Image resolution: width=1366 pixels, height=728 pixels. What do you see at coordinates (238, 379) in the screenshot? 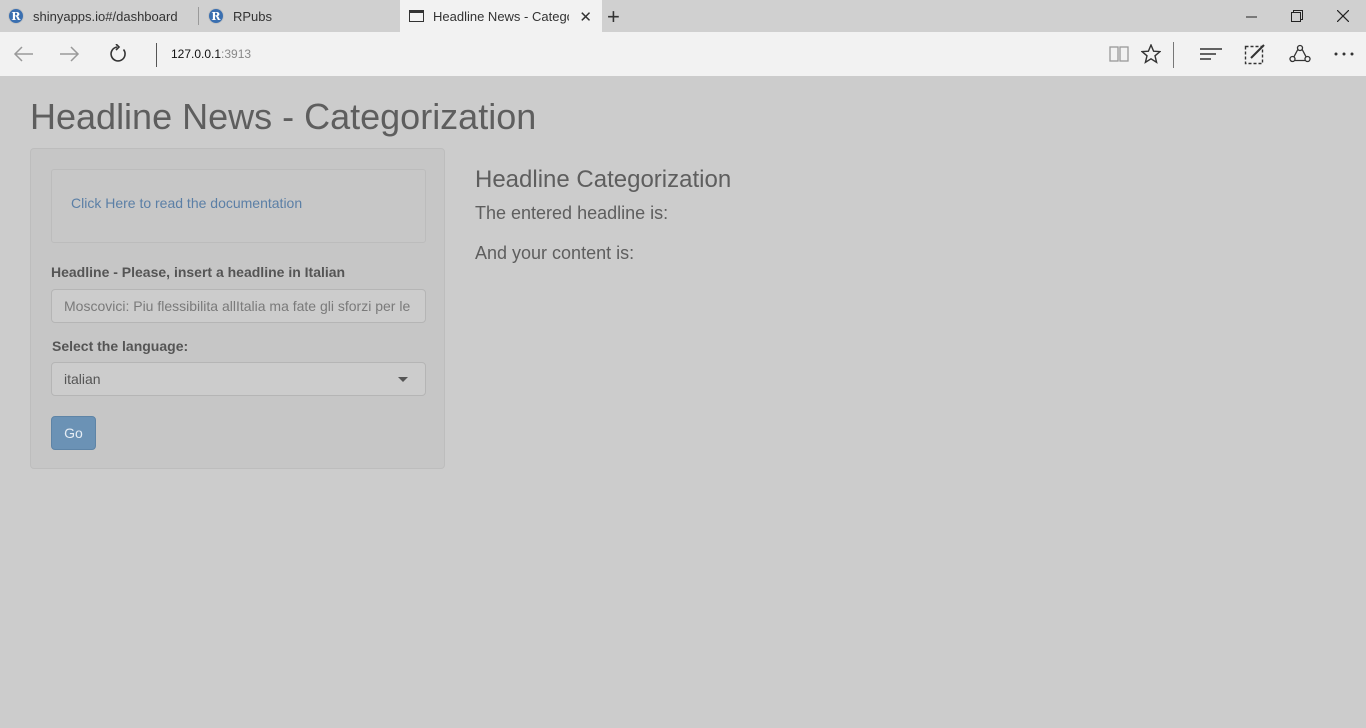
I see `language-select: italian` at bounding box center [238, 379].